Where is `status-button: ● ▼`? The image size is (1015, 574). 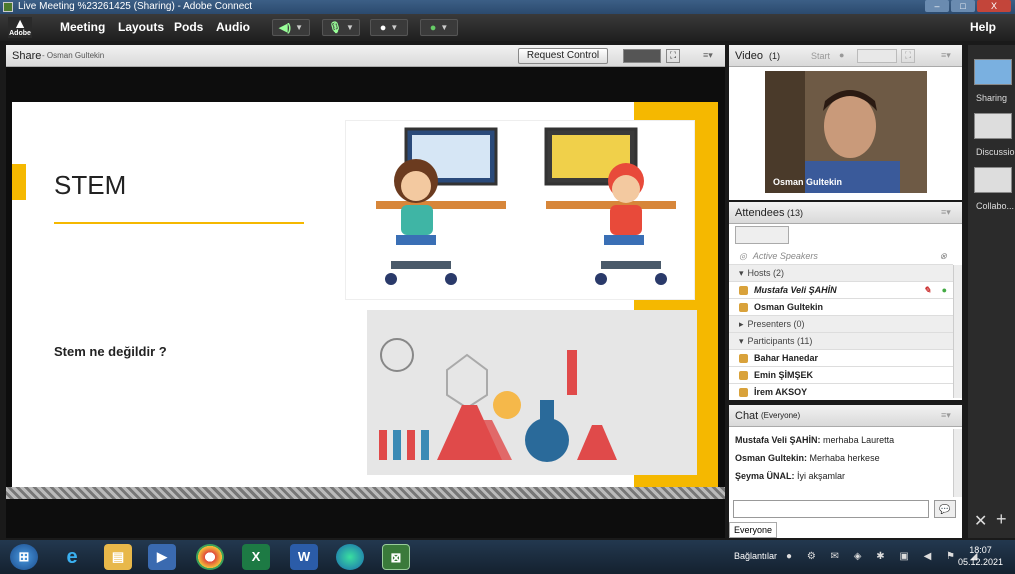 status-button: ● ▼ is located at coordinates (439, 27).